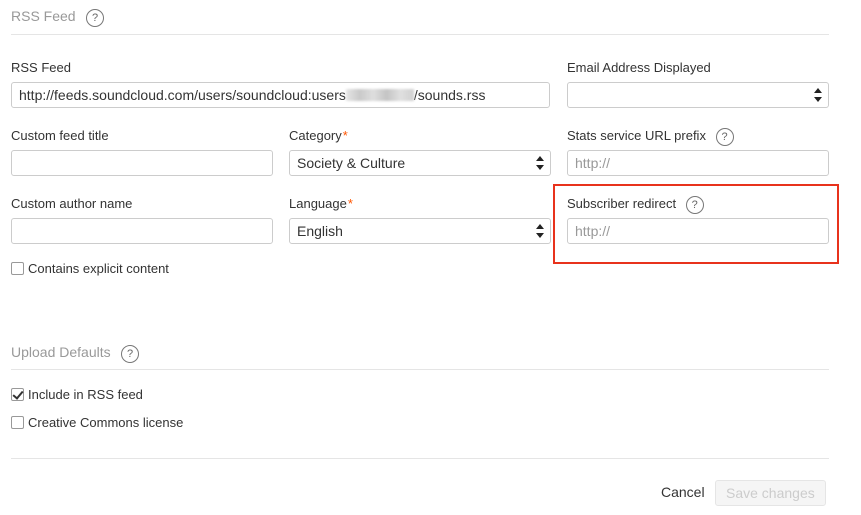  What do you see at coordinates (683, 492) in the screenshot?
I see `cancel-button: Cancel` at bounding box center [683, 492].